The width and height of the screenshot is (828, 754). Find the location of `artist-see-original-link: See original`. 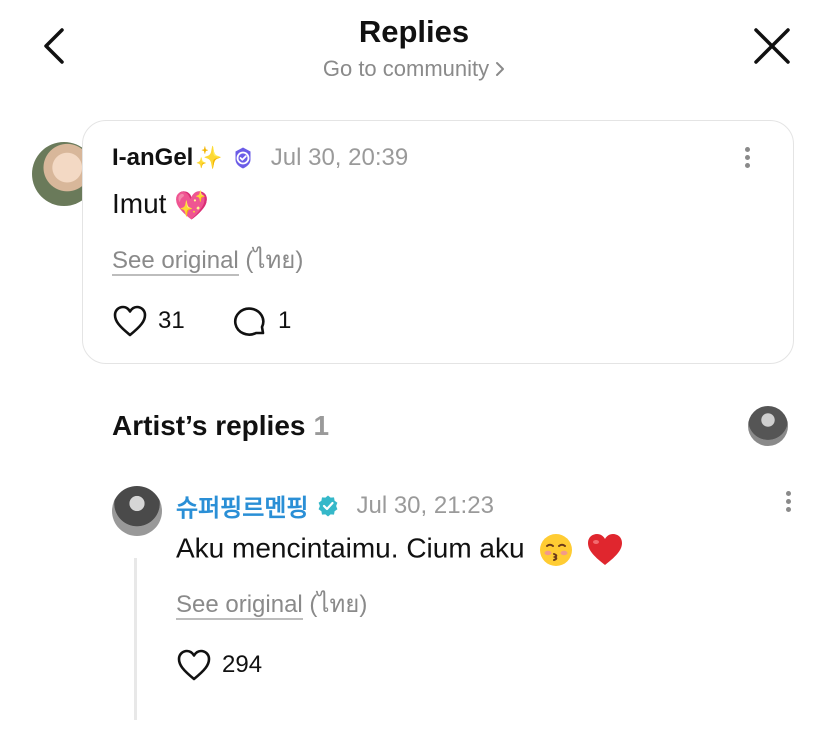

artist-see-original-link: See original is located at coordinates (239, 605).